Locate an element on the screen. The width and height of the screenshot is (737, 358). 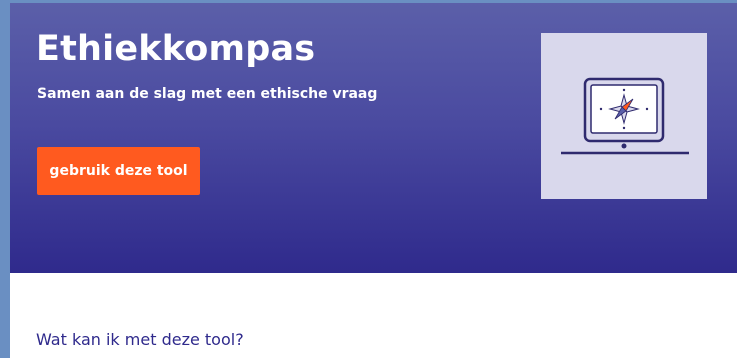
hero-subtitle: Samen aan de slag met een ethische vraag is located at coordinates (207, 94).